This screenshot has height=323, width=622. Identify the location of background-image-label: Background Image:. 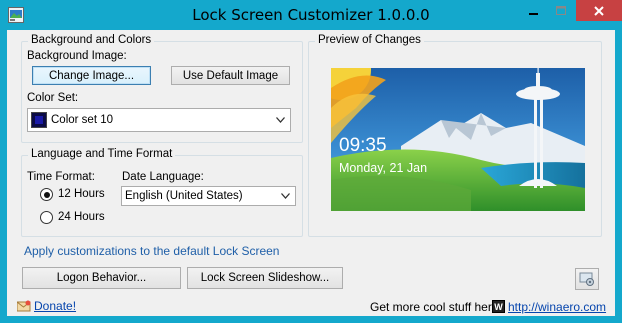
(77, 56).